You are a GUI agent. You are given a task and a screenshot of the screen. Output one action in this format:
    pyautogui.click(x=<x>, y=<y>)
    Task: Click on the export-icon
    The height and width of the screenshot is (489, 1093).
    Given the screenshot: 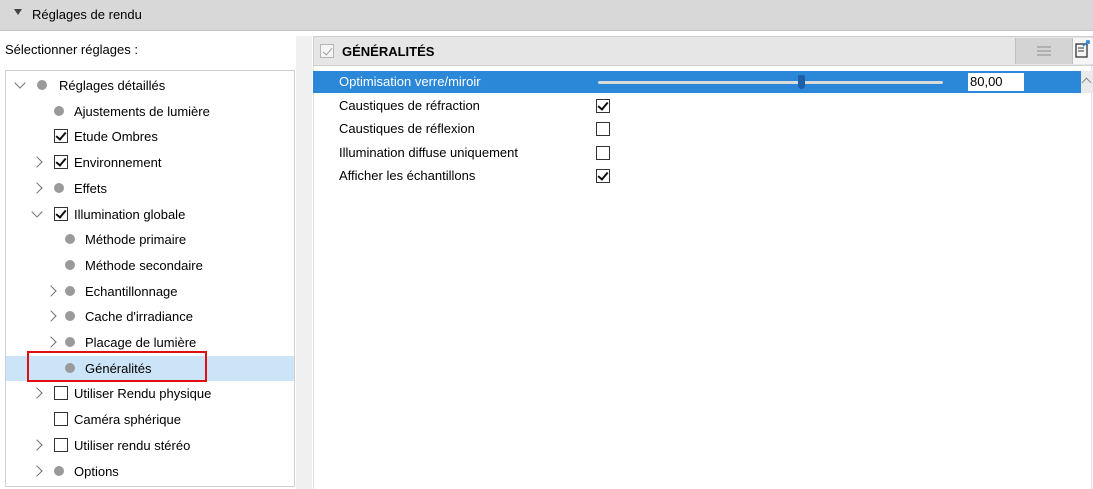 What is the action you would take?
    pyautogui.click(x=1082, y=49)
    